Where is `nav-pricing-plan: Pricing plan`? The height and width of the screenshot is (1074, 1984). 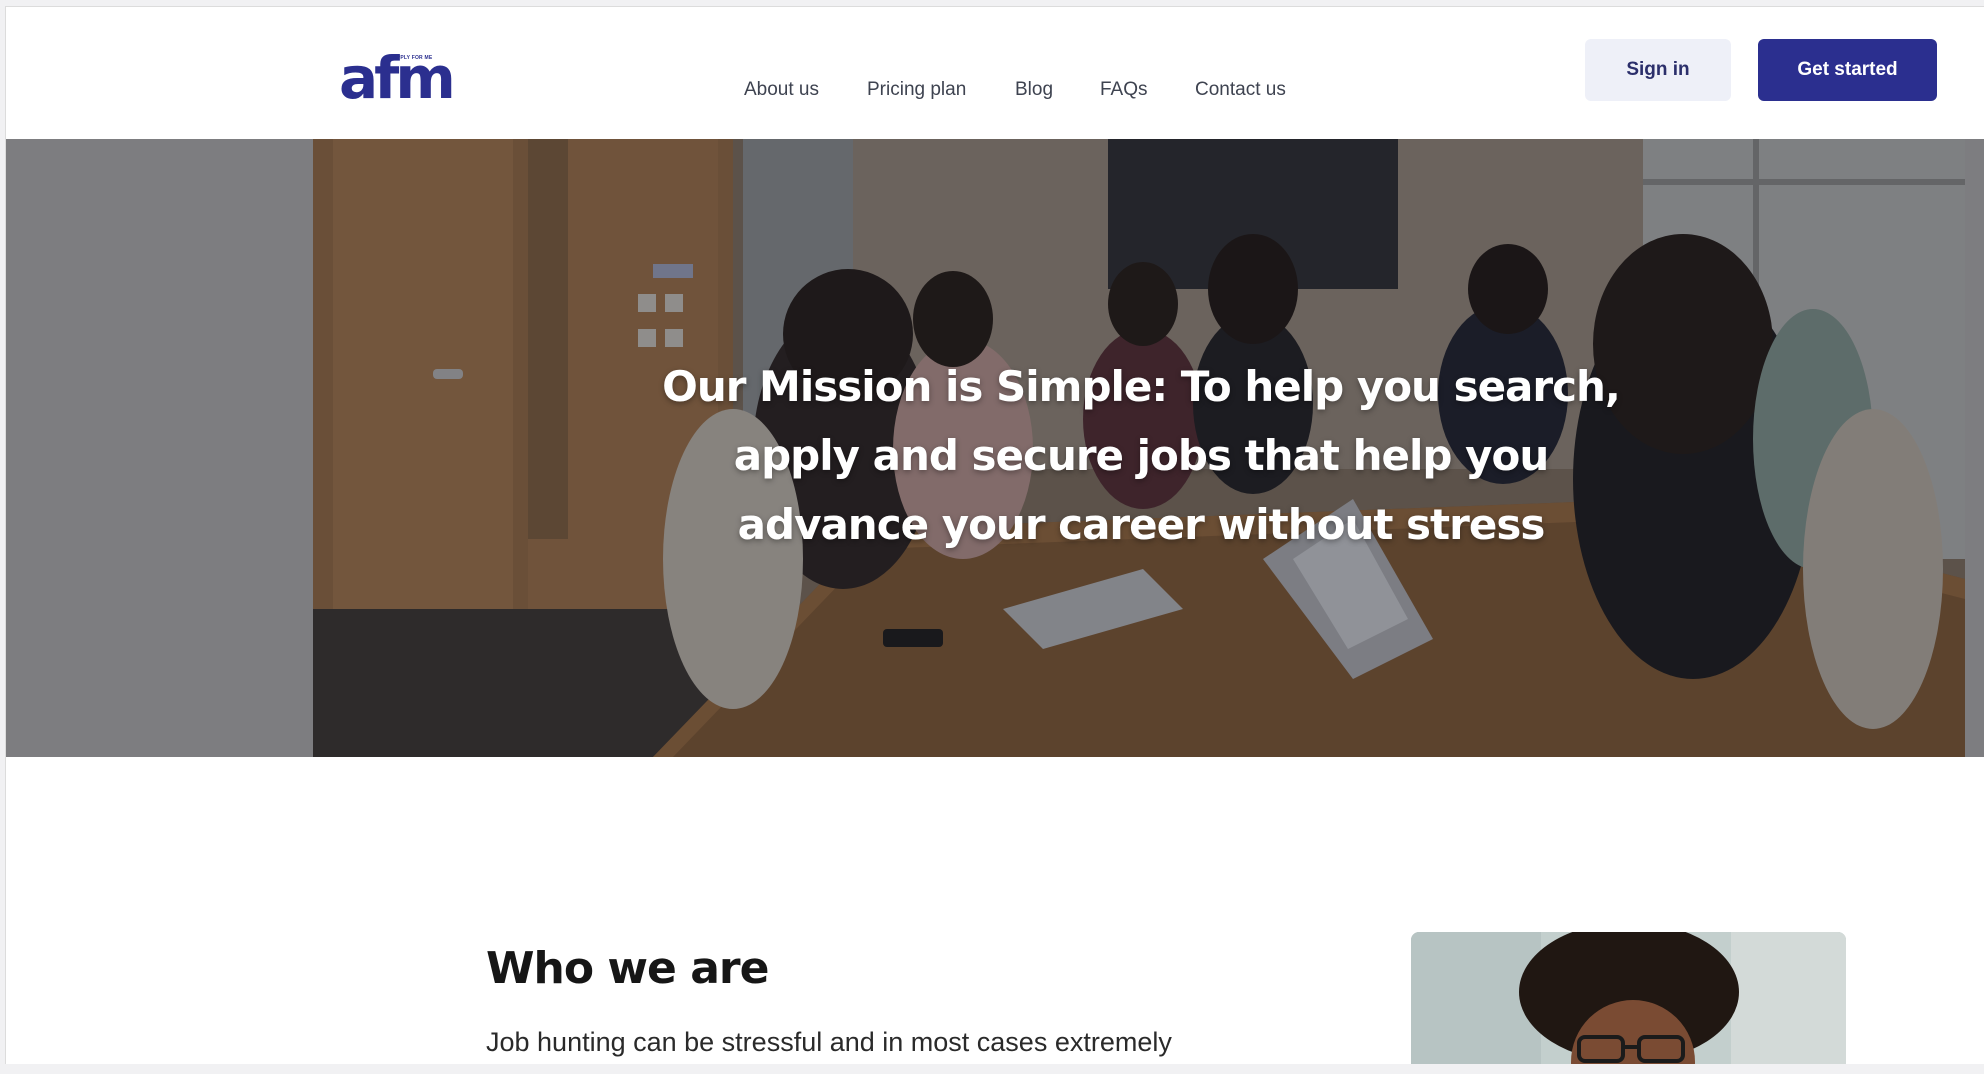
nav-pricing-plan: Pricing plan is located at coordinates (916, 90).